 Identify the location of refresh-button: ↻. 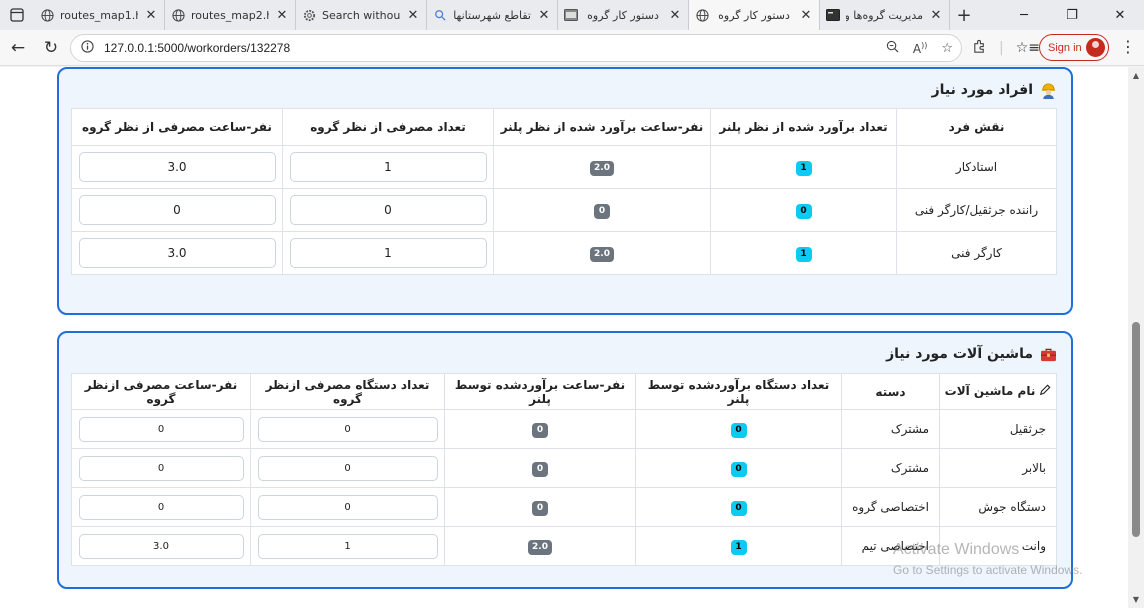
(51, 48).